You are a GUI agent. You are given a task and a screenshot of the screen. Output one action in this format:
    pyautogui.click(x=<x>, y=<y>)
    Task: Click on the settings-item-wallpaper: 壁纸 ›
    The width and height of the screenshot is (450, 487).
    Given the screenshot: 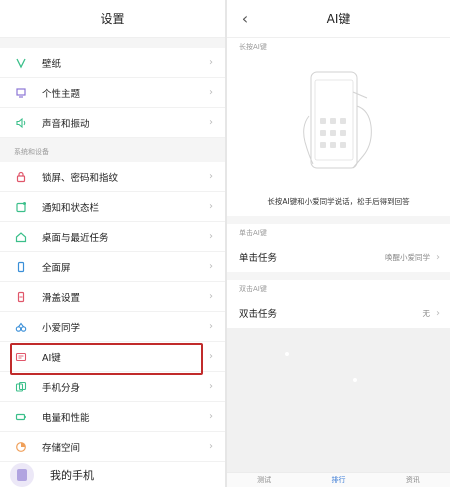 What is the action you would take?
    pyautogui.click(x=112, y=63)
    